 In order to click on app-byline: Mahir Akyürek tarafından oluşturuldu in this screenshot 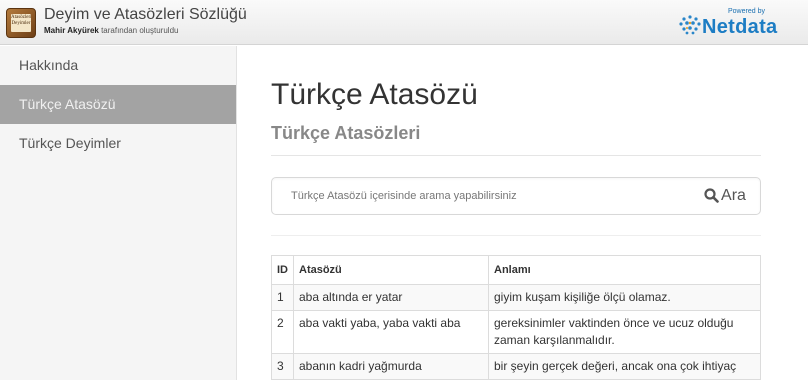, I will do `click(111, 30)`.